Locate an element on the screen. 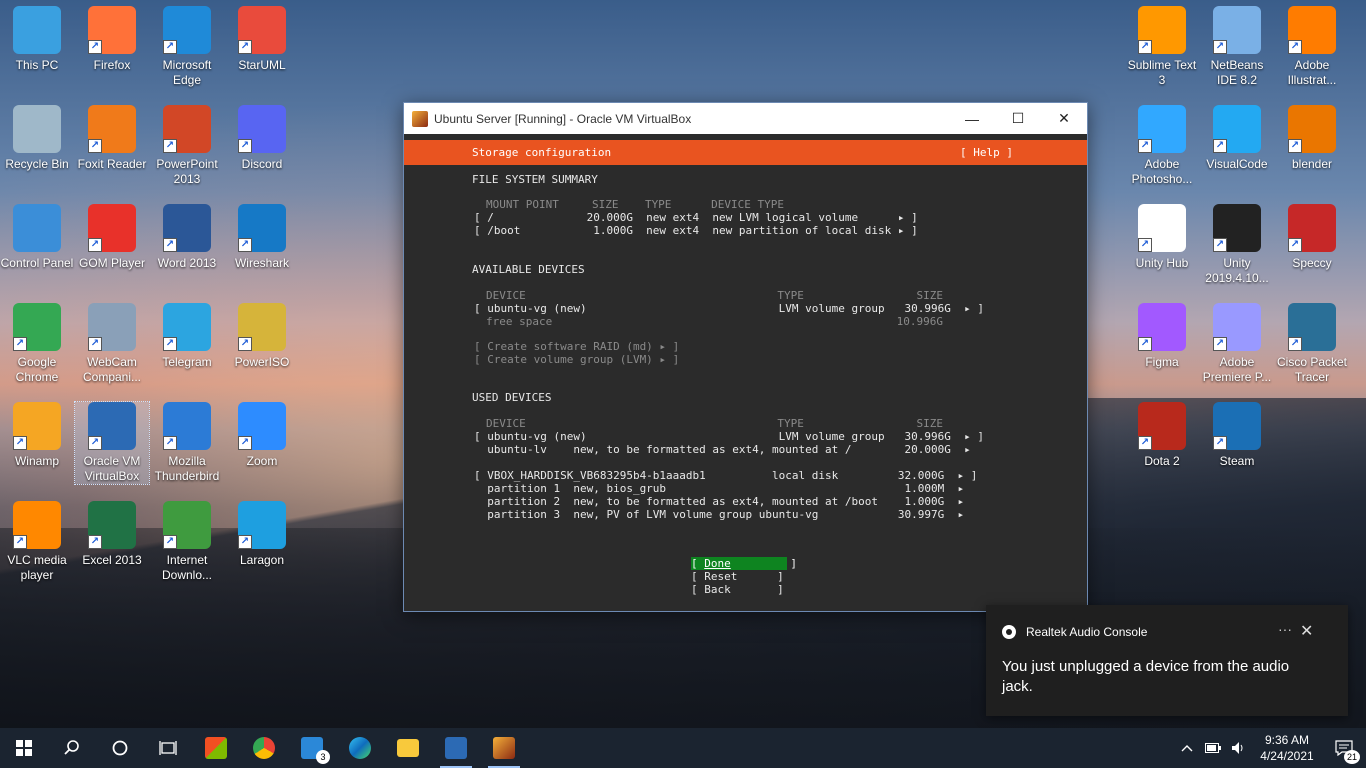  foxit-icon: ↗ is located at coordinates (112, 129).